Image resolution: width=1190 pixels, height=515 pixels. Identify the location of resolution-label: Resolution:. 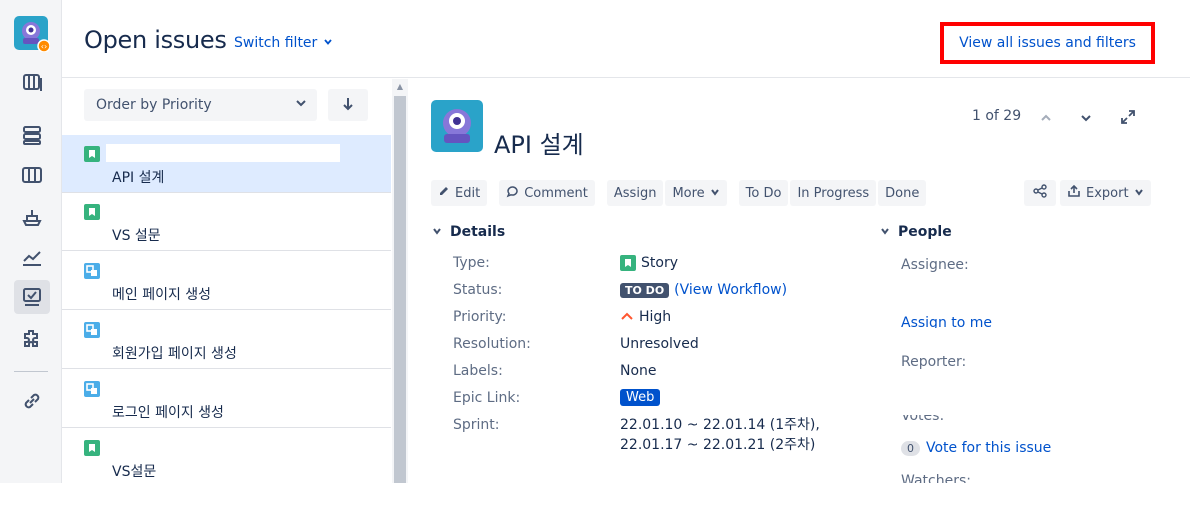
(492, 344).